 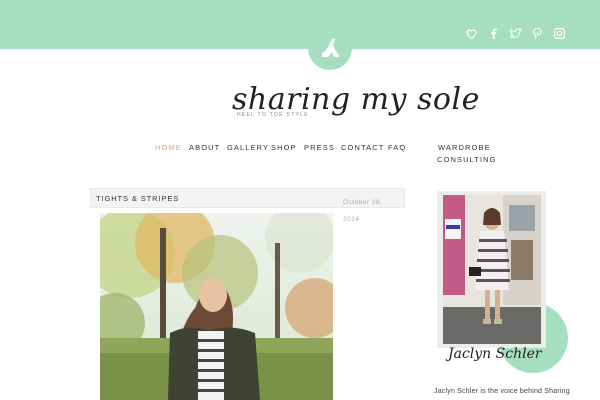 What do you see at coordinates (362, 148) in the screenshot?
I see `nav-contact: CONTACT` at bounding box center [362, 148].